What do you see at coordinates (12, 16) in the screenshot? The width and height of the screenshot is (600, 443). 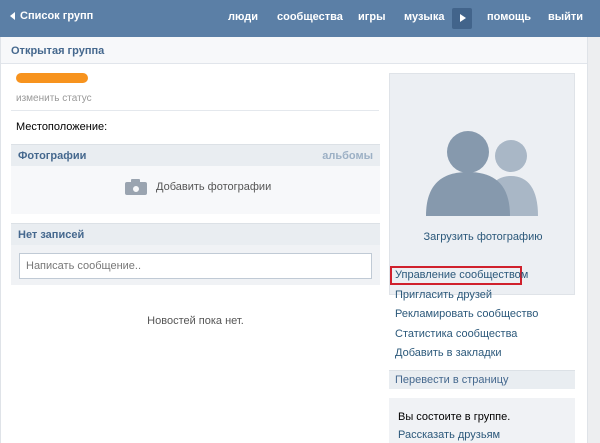 I see `chevron-left-icon` at bounding box center [12, 16].